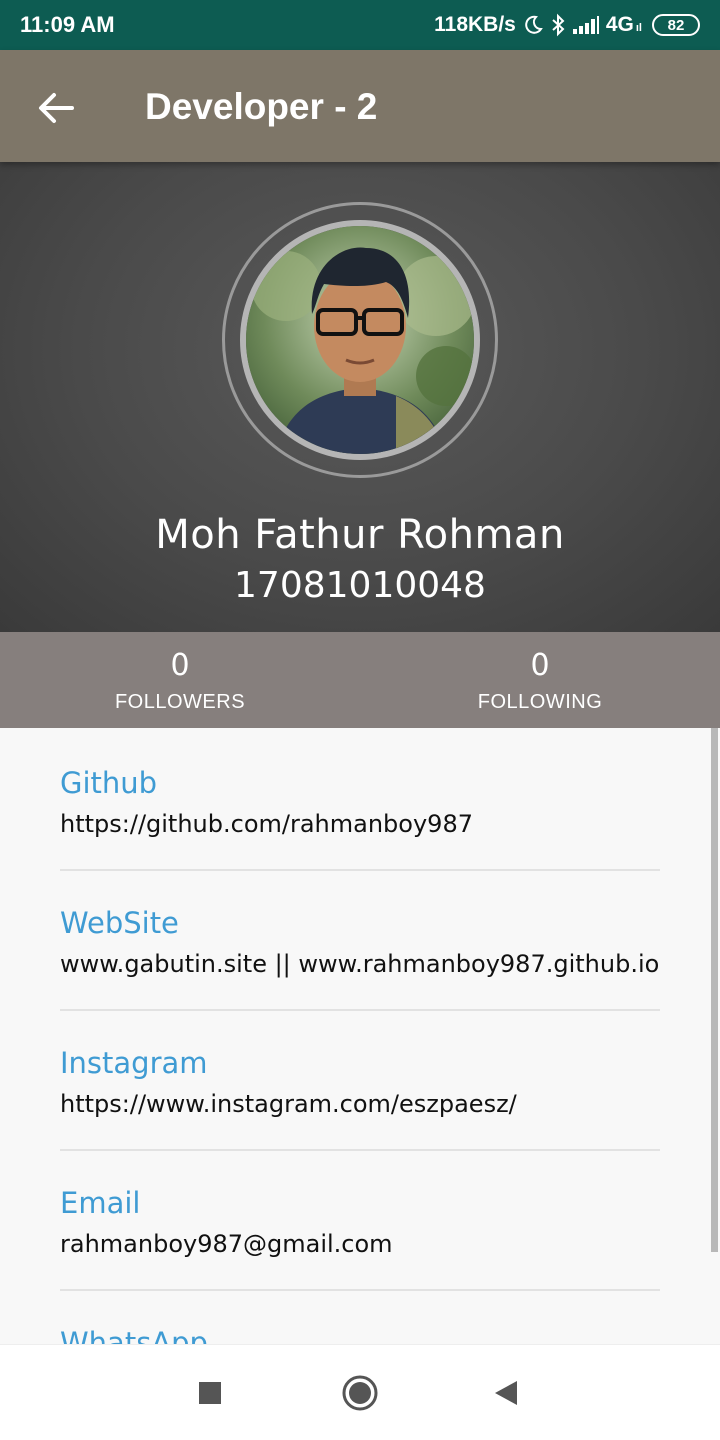  I want to click on recents-button, so click(210, 1393).